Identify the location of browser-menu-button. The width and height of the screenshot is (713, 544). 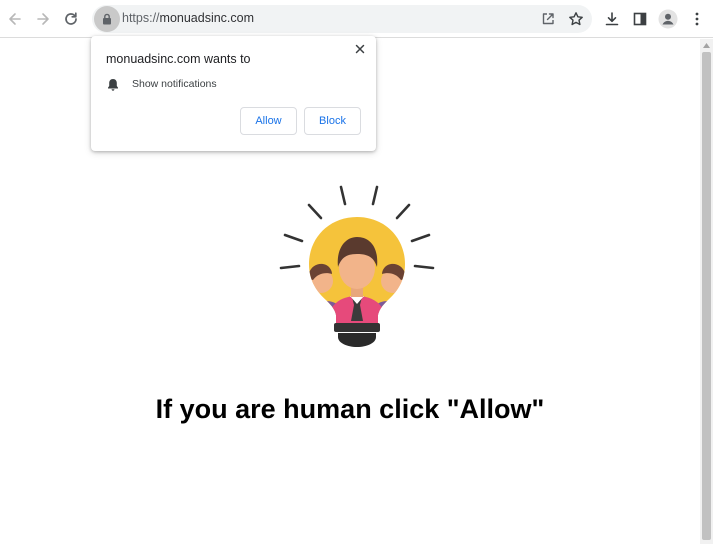
(697, 19).